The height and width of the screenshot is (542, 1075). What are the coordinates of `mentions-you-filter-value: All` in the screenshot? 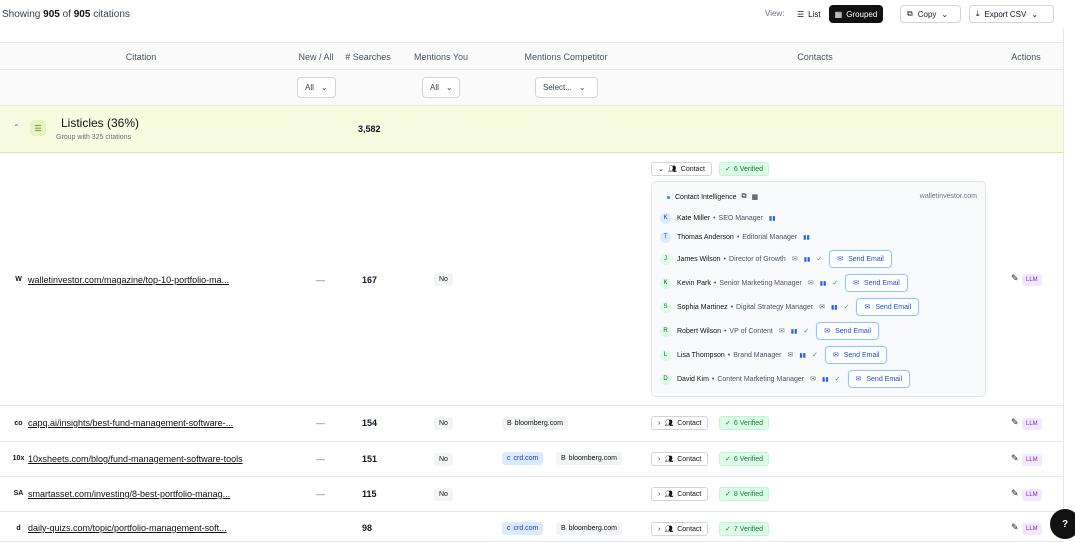 It's located at (434, 87).